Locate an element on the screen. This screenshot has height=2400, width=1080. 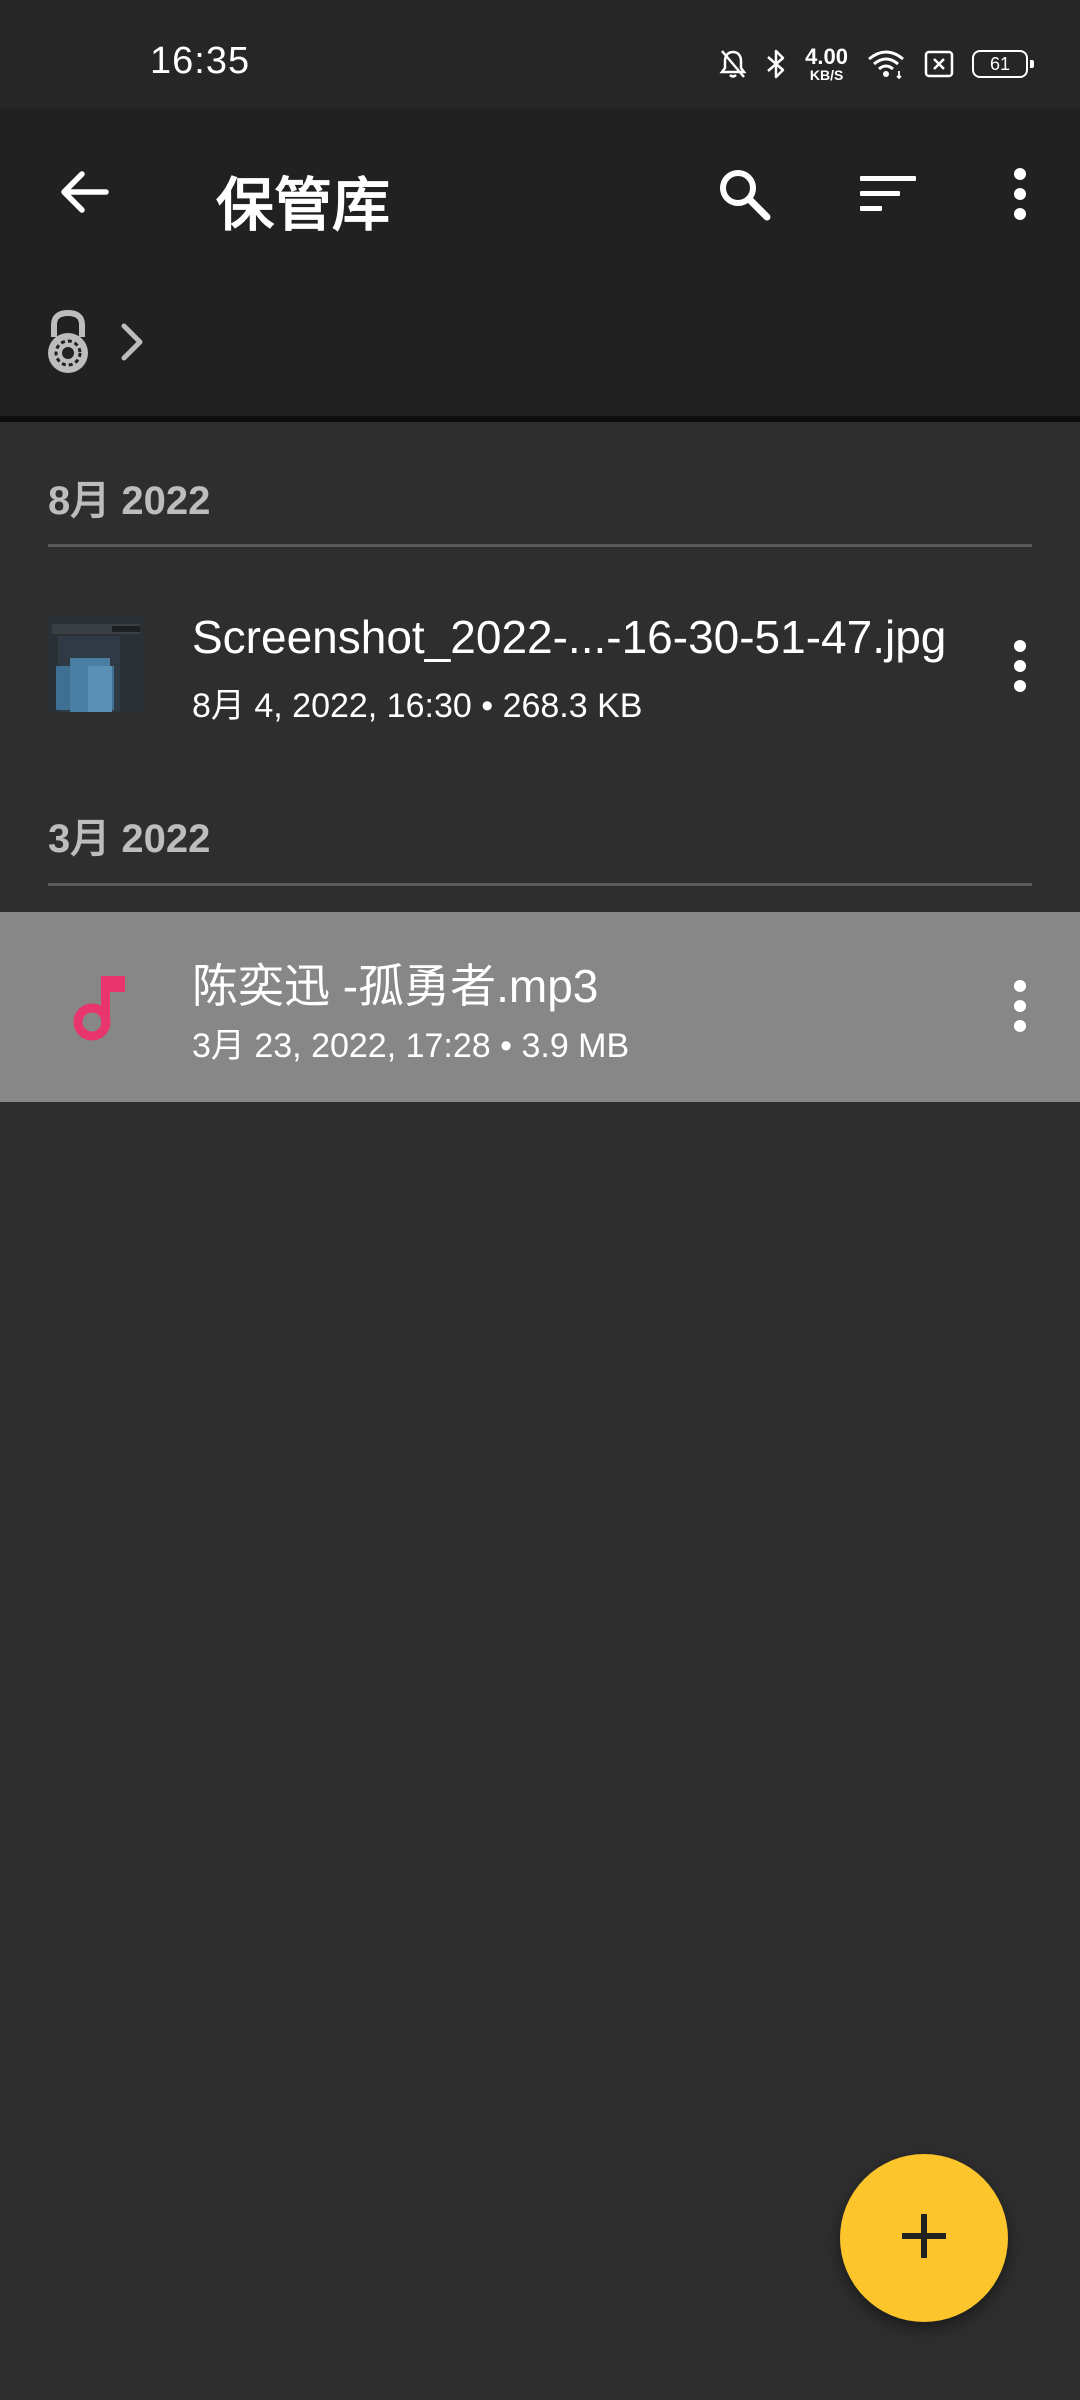
status-icons: 4.00 KB/S 61 is located at coordinates (876, 63).